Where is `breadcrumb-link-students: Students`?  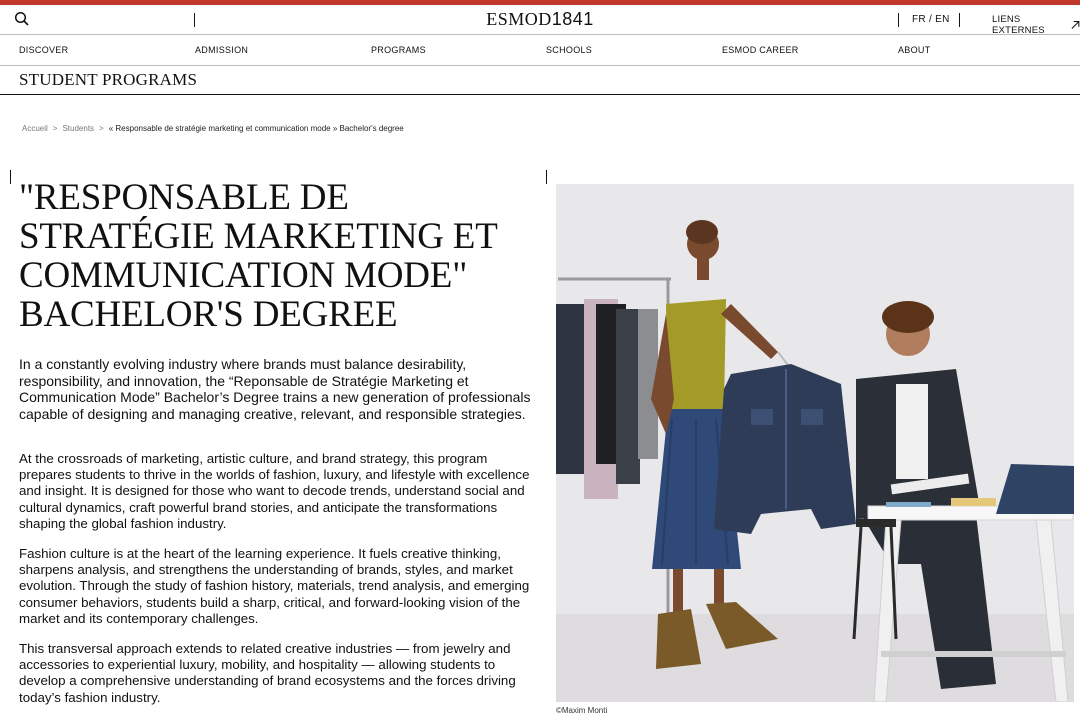 breadcrumb-link-students: Students is located at coordinates (78, 128).